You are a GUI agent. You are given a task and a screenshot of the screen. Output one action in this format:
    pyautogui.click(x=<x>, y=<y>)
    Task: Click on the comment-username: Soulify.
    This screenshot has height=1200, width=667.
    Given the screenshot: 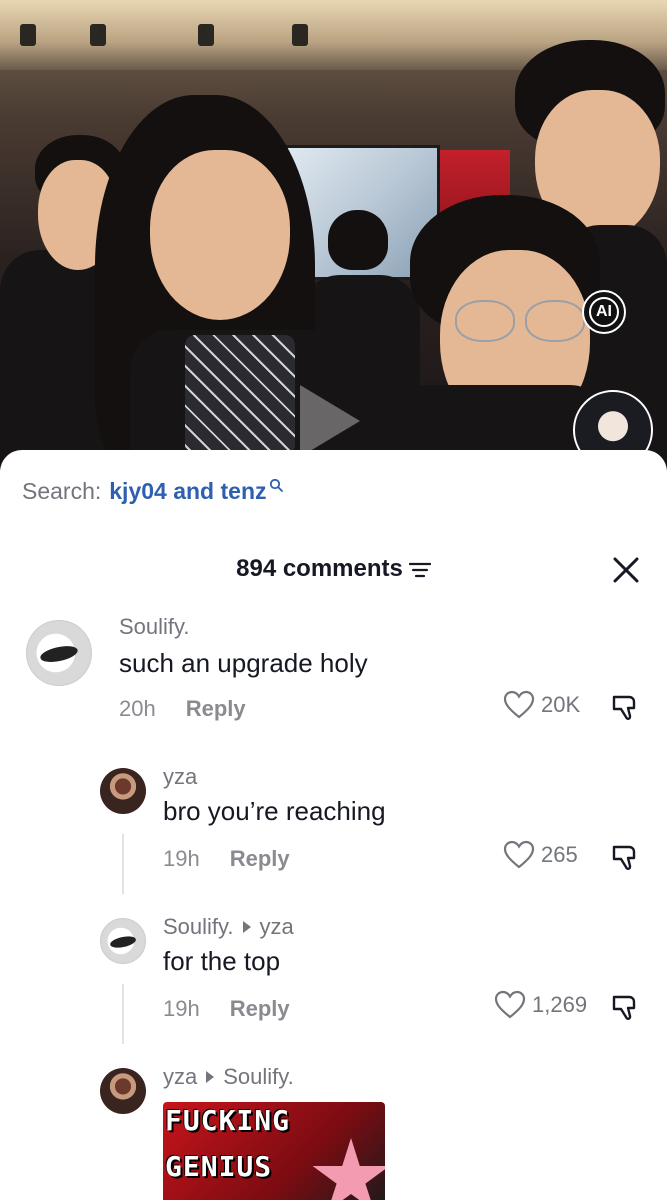 What is the action you would take?
    pyautogui.click(x=154, y=627)
    